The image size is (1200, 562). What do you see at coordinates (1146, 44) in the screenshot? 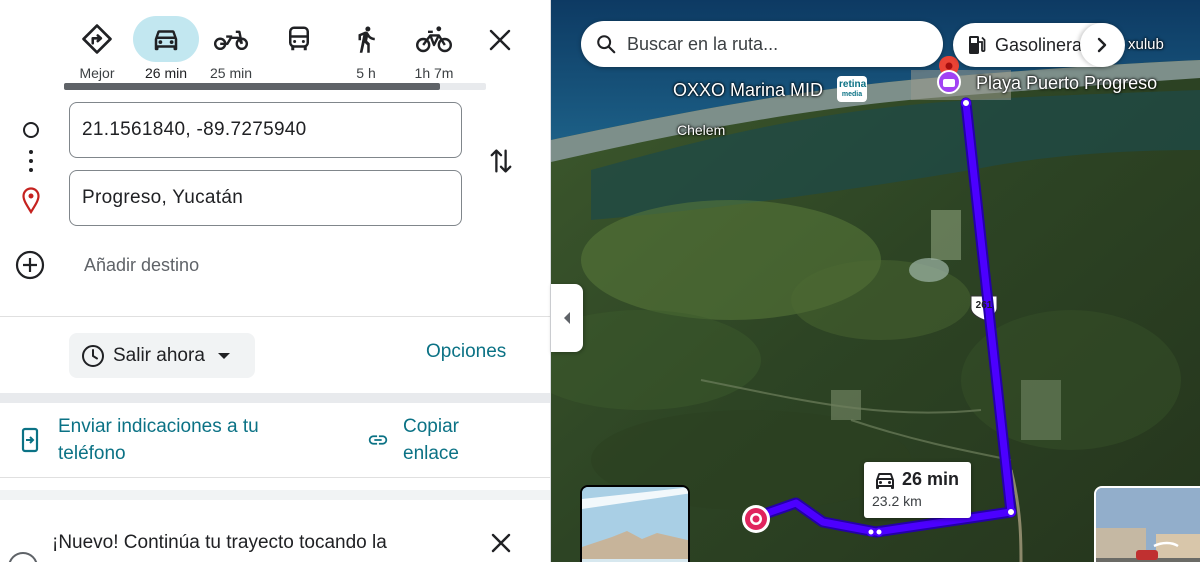
I see `map-label-xkulub: xulub` at bounding box center [1146, 44].